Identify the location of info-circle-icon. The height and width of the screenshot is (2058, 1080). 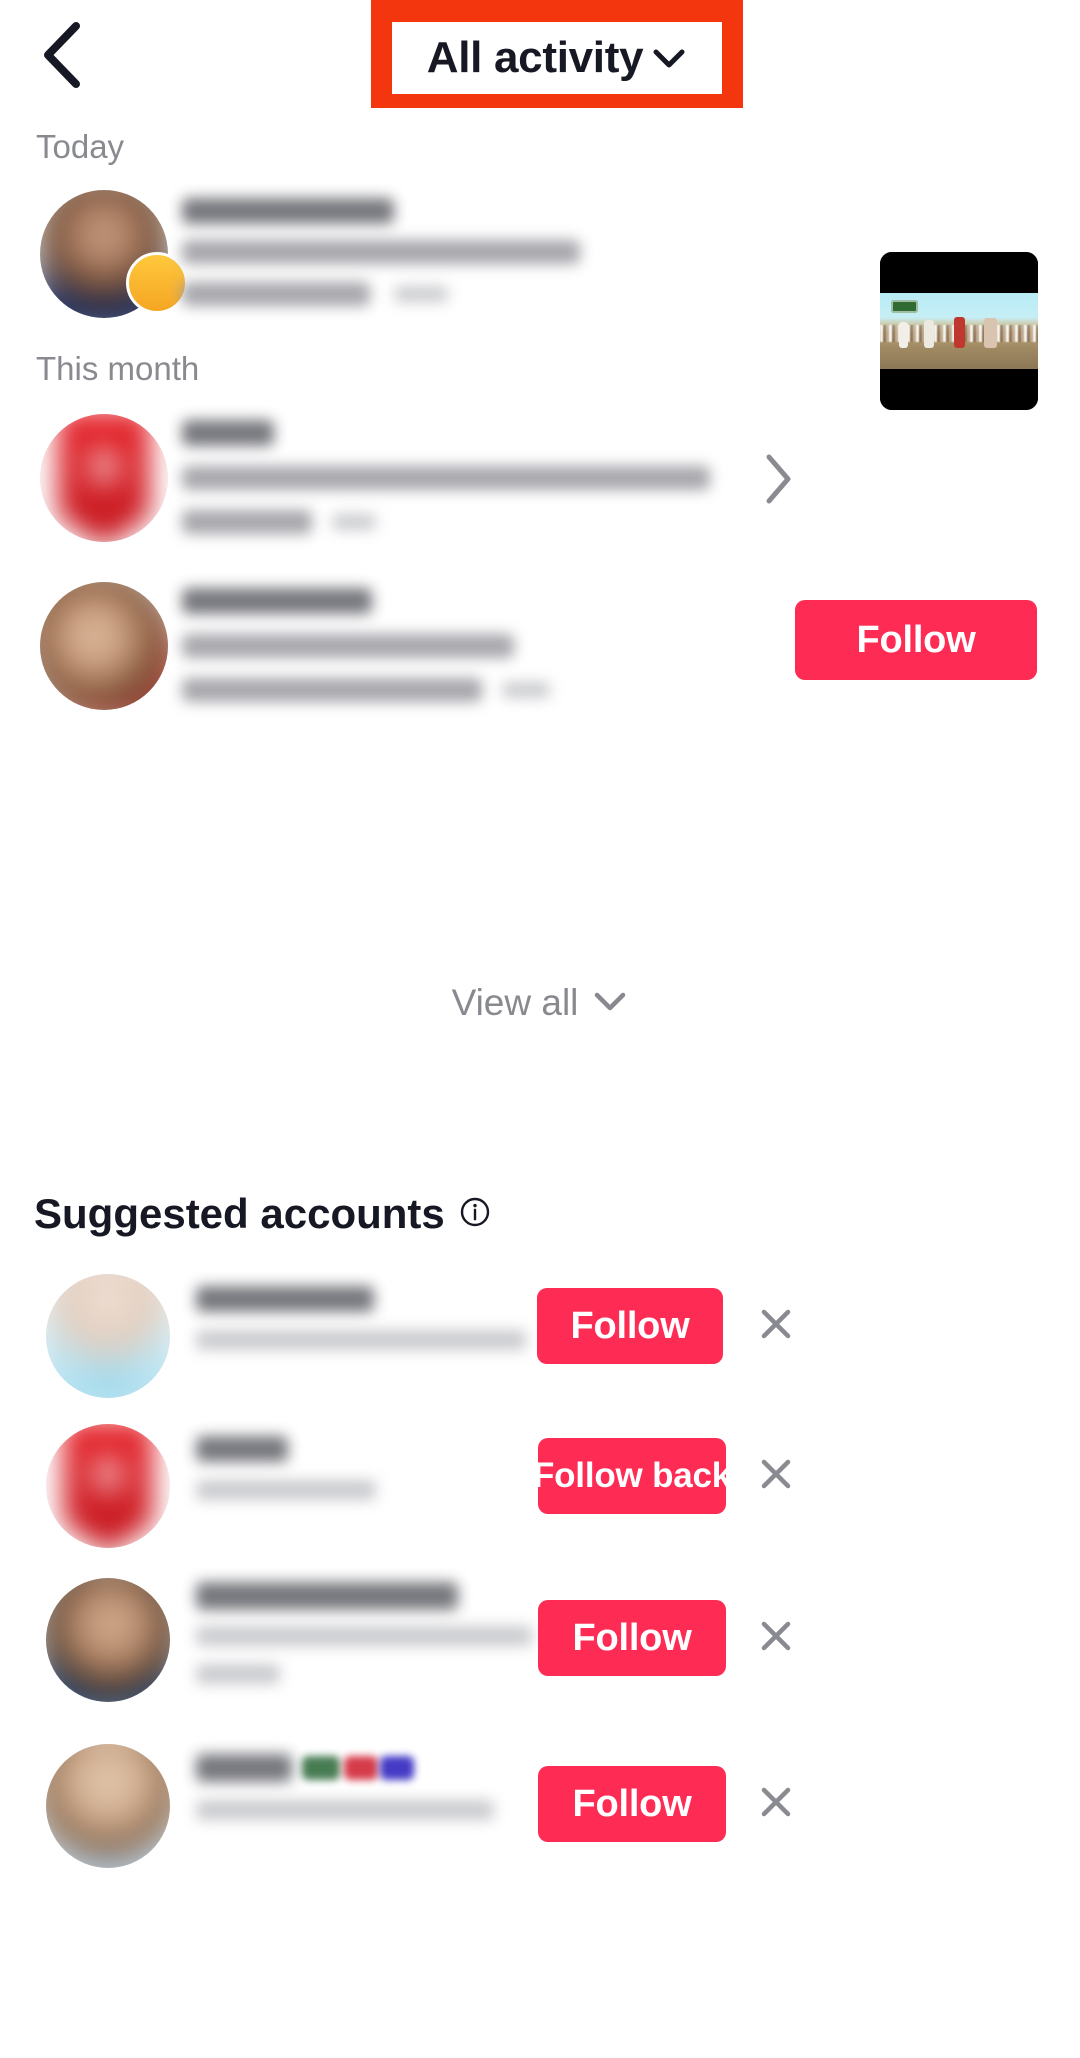
(475, 1214).